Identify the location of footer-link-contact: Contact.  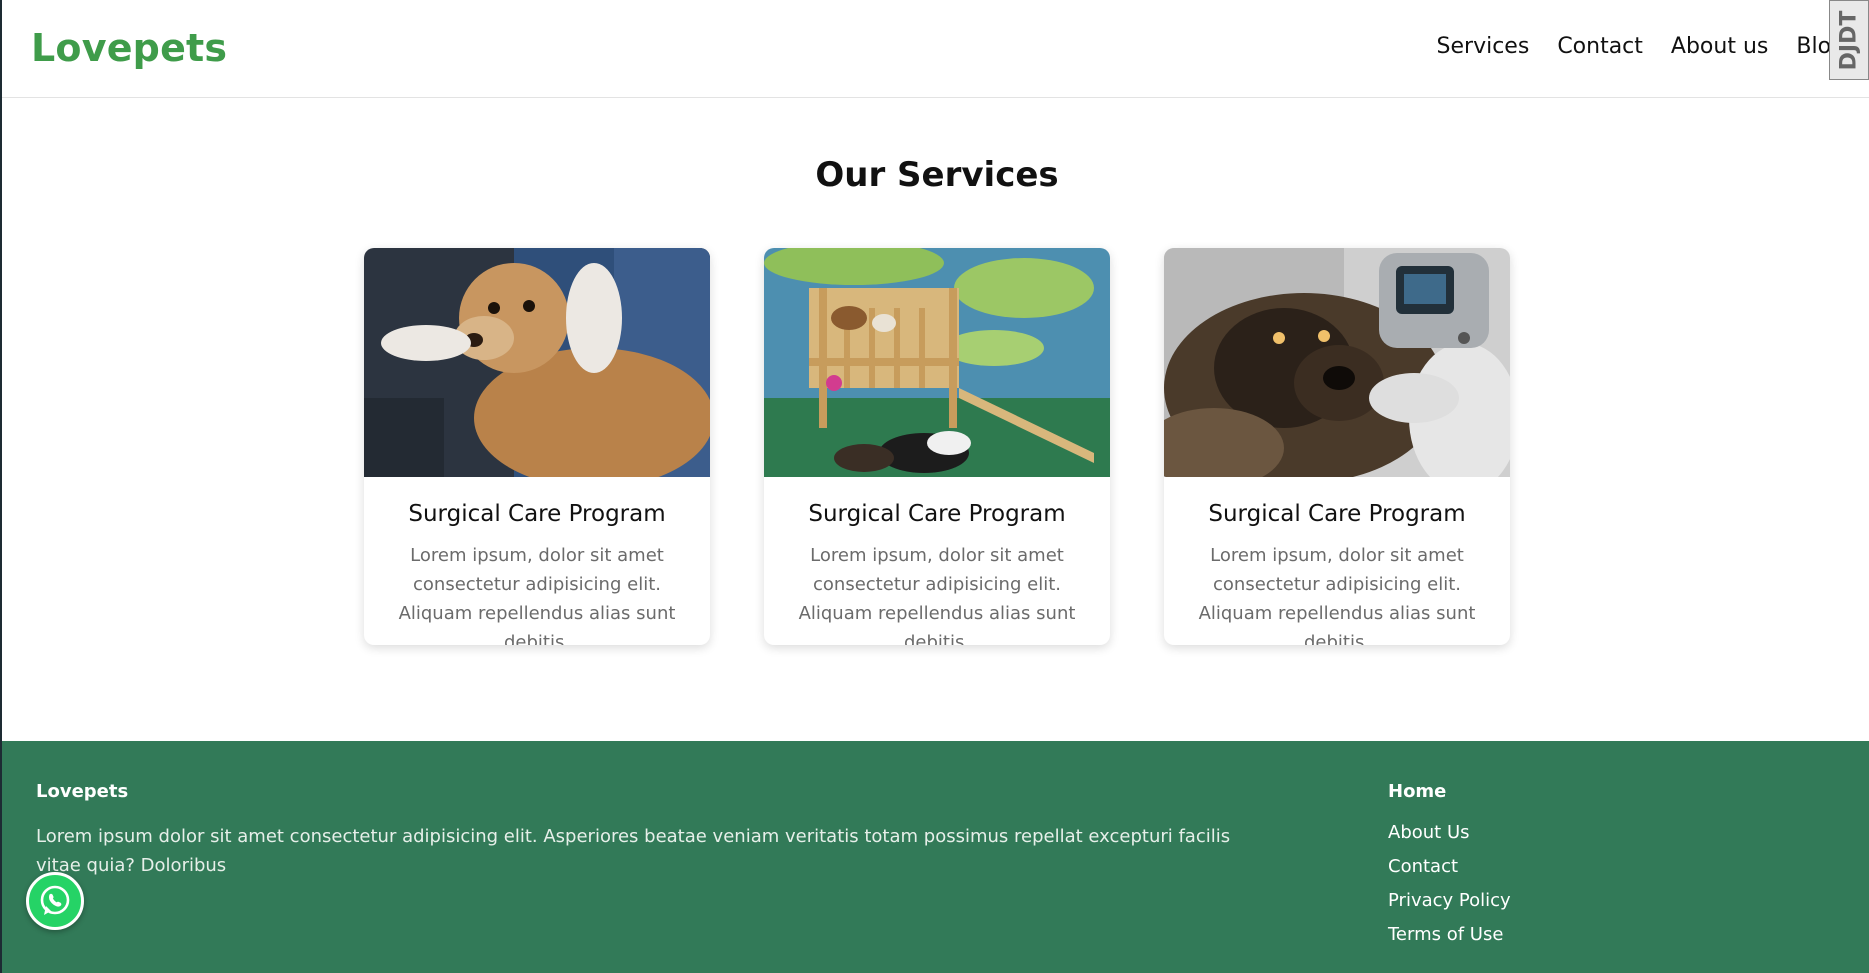
(1449, 866).